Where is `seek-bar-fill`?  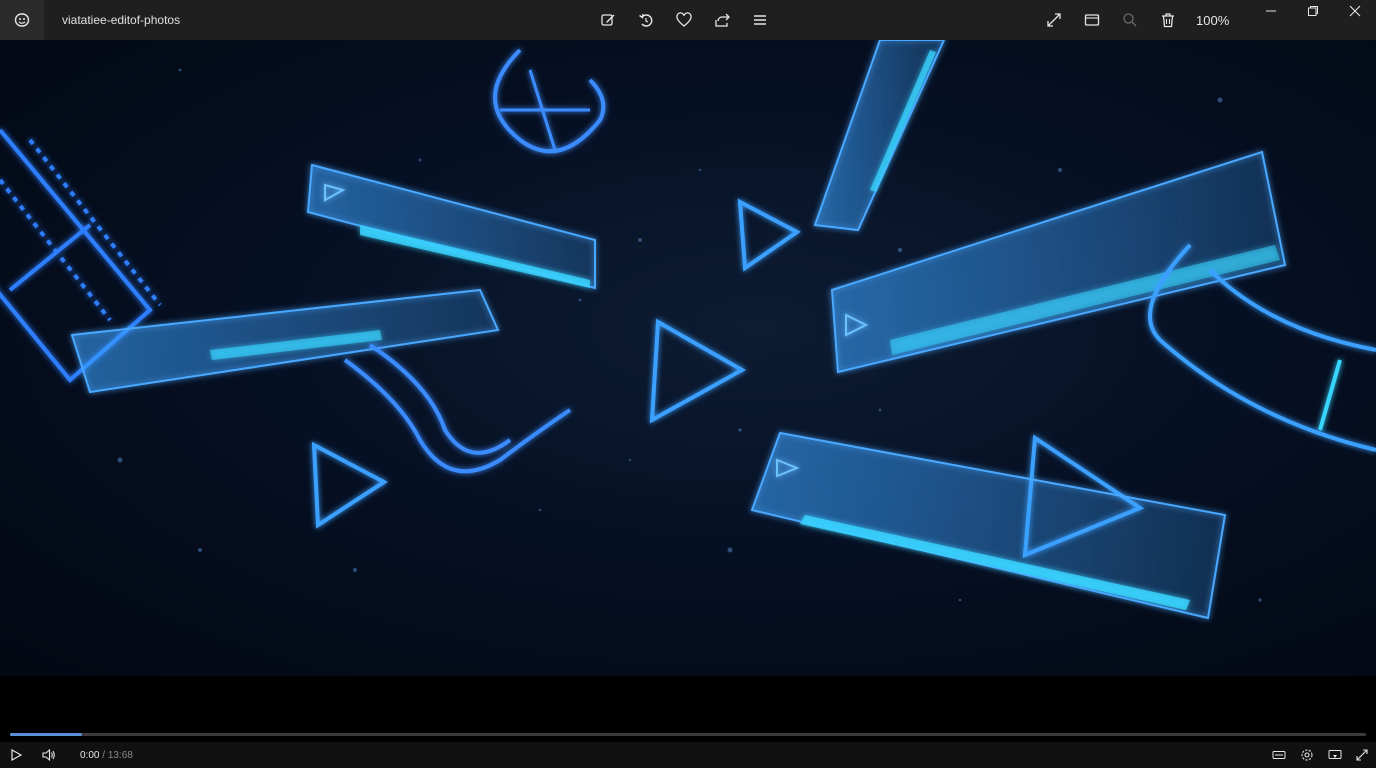
seek-bar-fill is located at coordinates (46, 734).